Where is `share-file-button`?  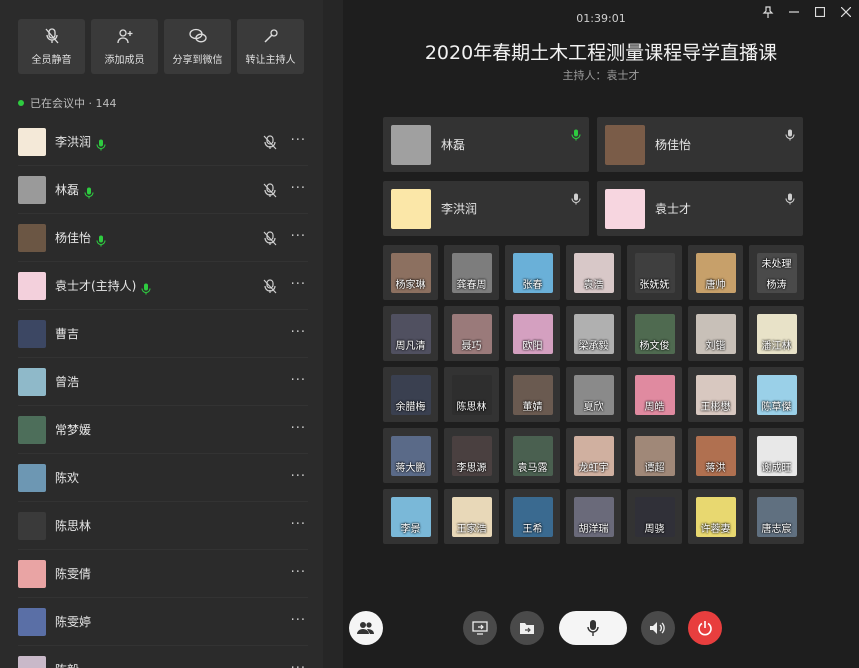
share-file-button is located at coordinates (527, 628).